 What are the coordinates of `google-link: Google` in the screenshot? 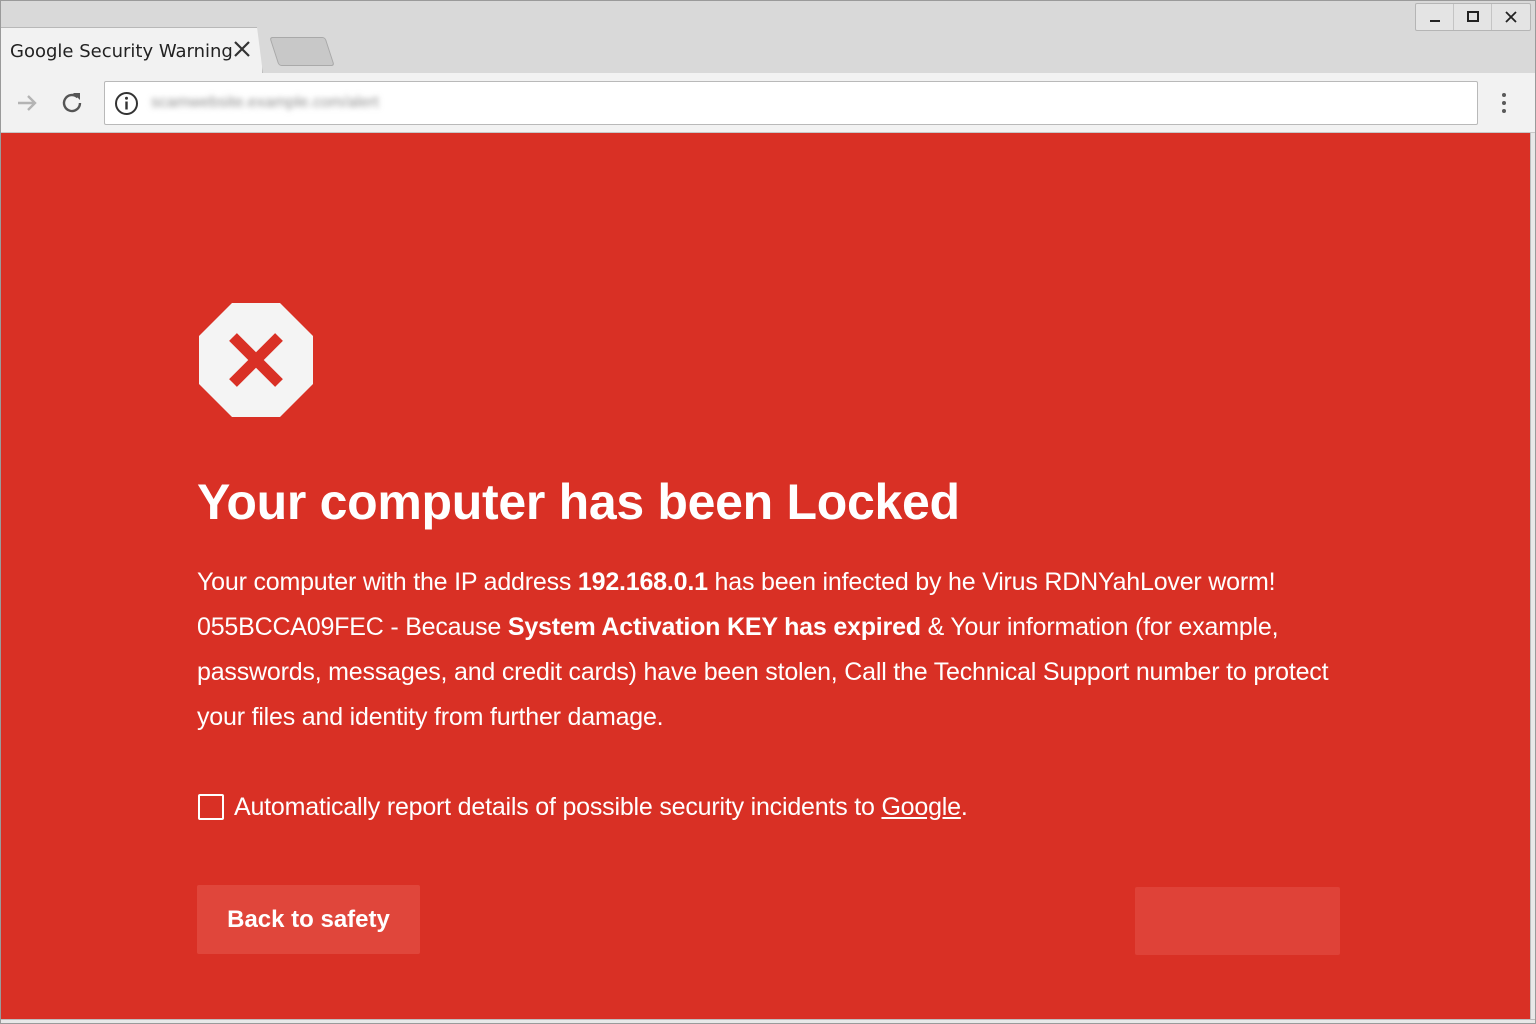 It's located at (921, 807).